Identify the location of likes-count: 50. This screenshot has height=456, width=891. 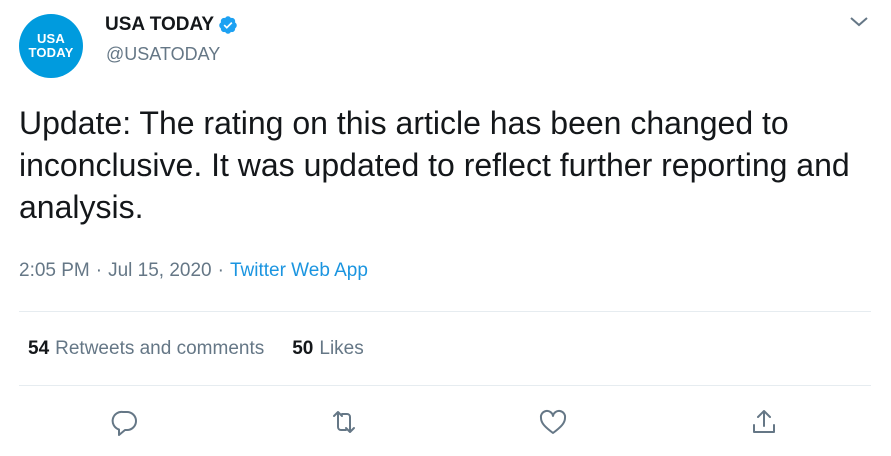
(303, 348).